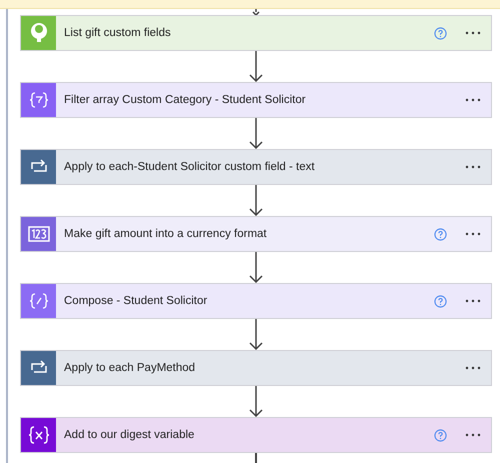 Image resolution: width=500 pixels, height=463 pixels. I want to click on action-title: Apply to each-Student Solicitor custom field - text, so click(189, 167).